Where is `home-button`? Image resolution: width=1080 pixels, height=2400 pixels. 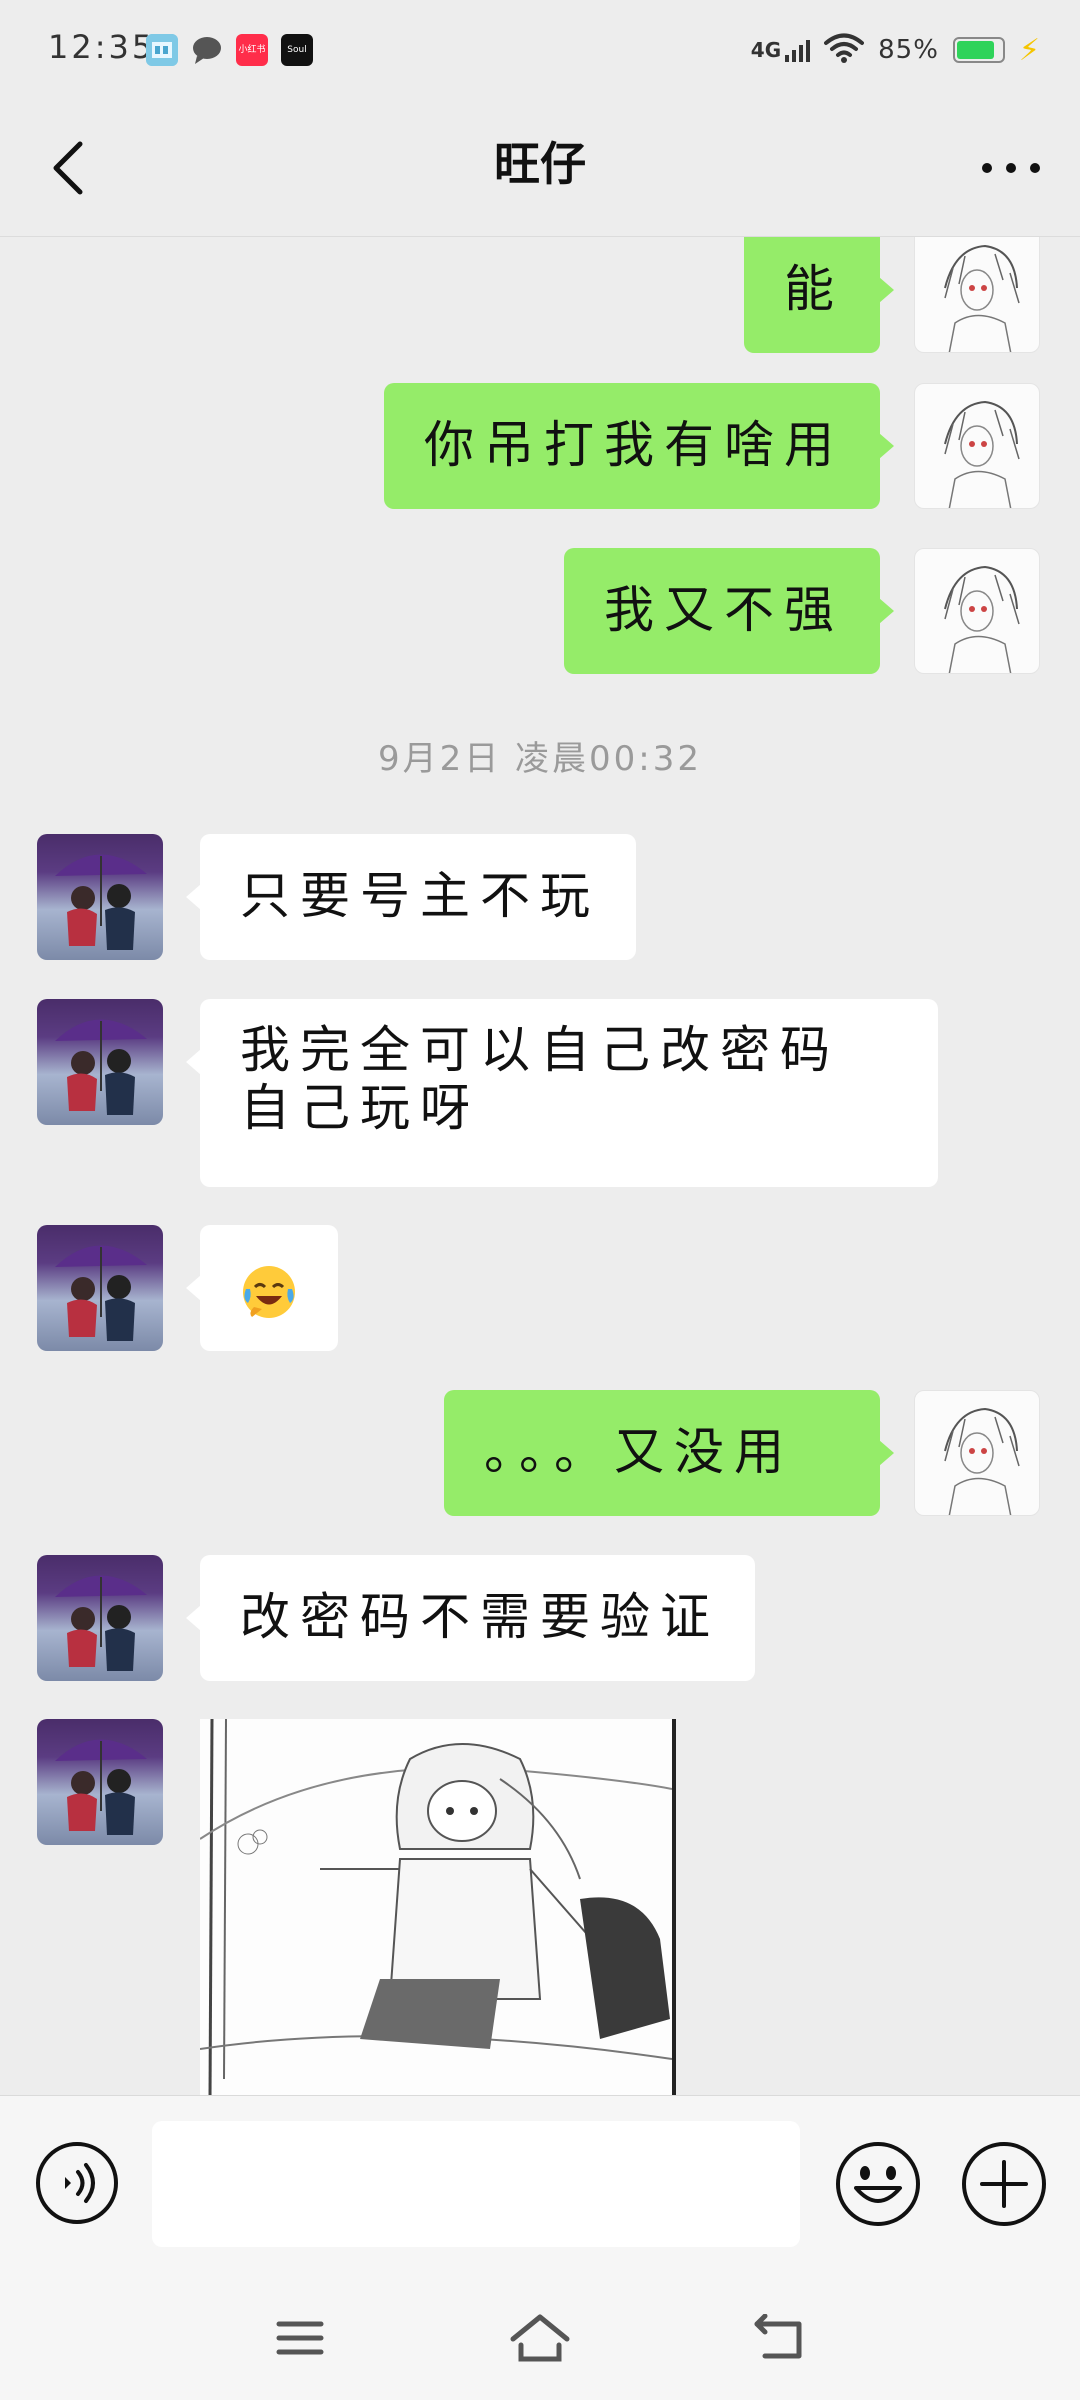
home-button is located at coordinates (540, 2338).